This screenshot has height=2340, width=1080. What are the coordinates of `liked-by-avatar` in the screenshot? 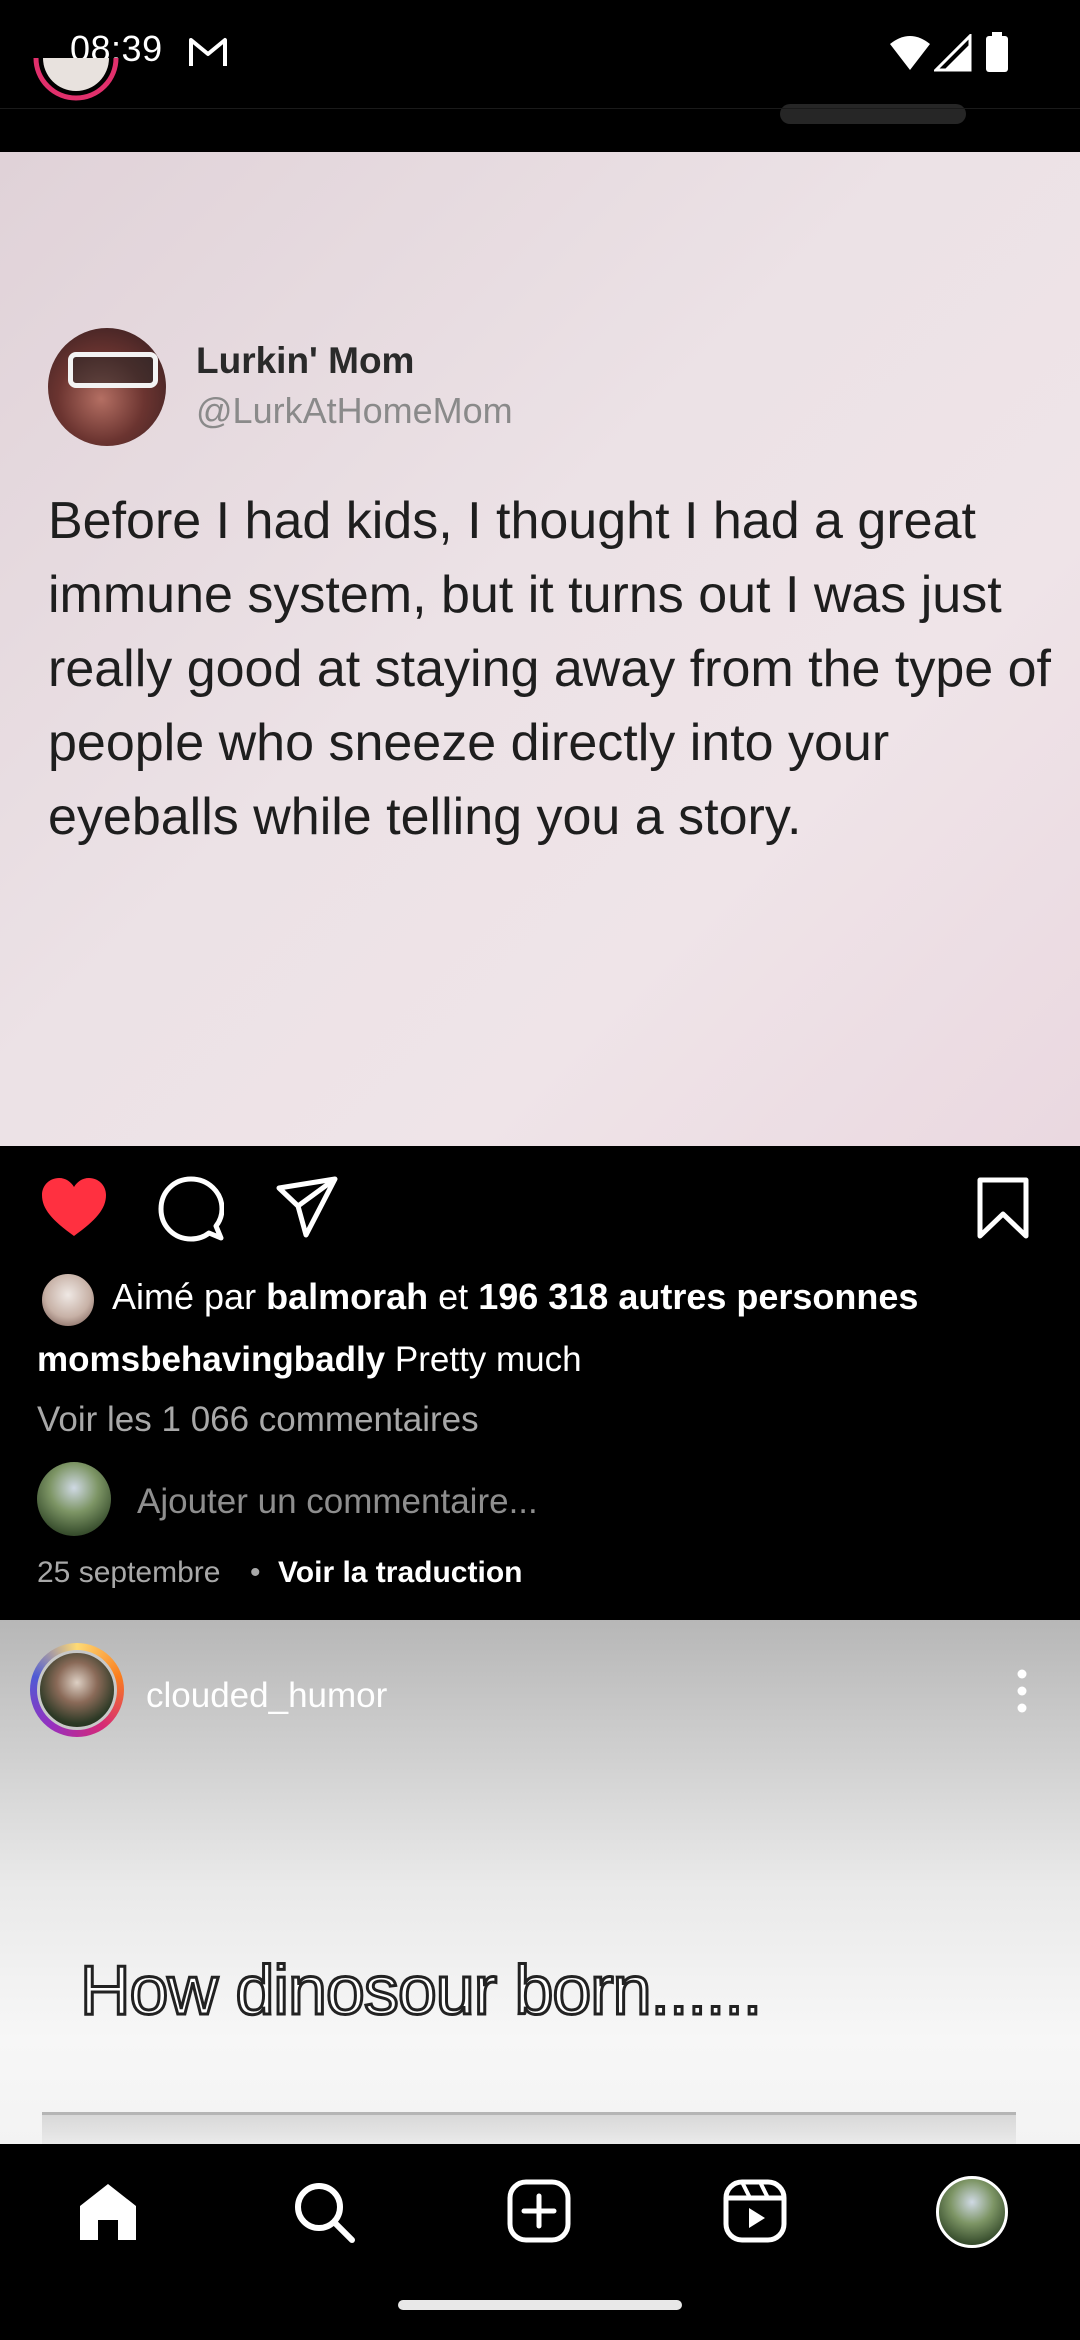 It's located at (68, 1300).